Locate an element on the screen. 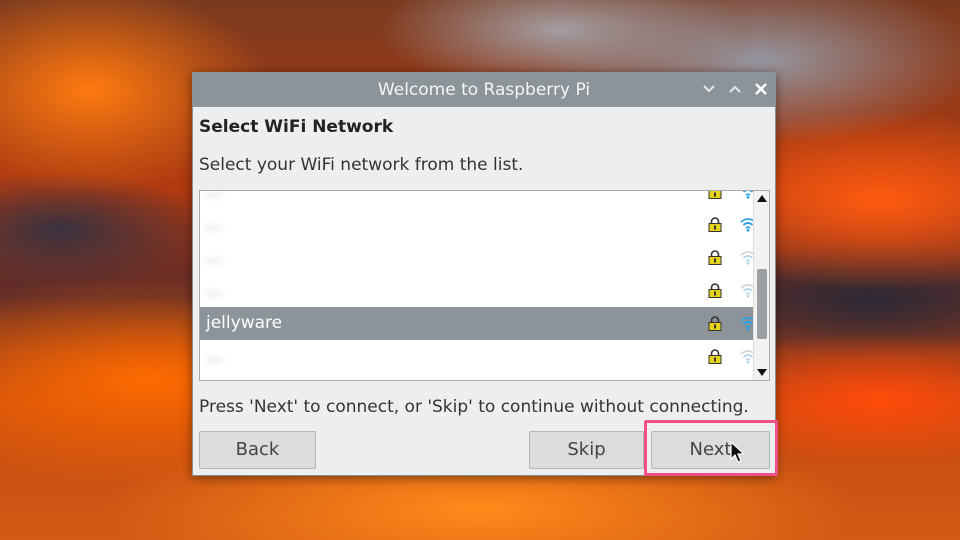 Image resolution: width=960 pixels, height=540 pixels. chevron-down-icon is located at coordinates (709, 89).